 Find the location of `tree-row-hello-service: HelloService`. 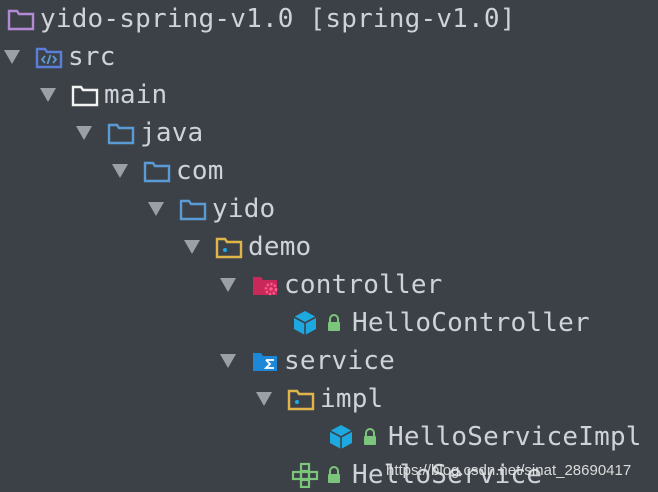

tree-row-hello-service: HelloService is located at coordinates (416, 474).